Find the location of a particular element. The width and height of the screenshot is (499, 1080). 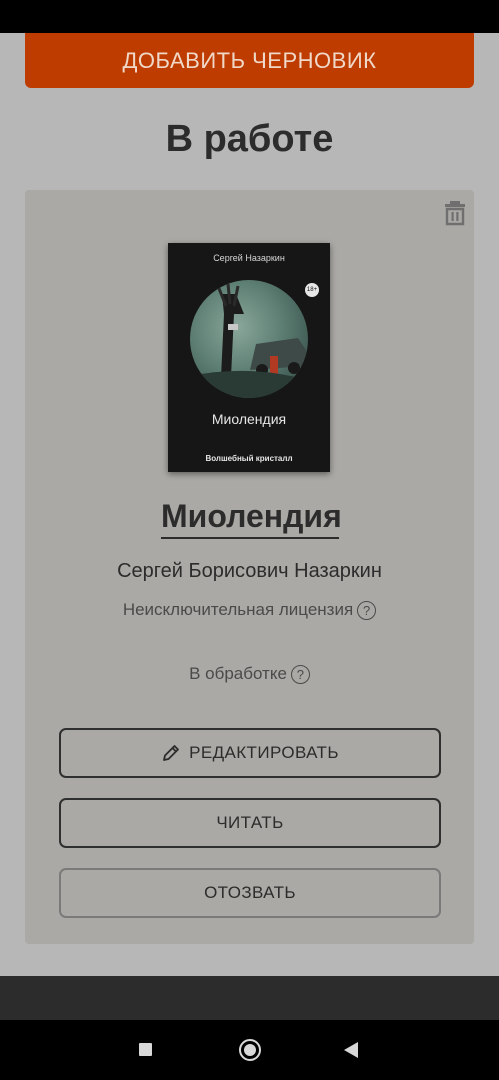

status-label: В обработке is located at coordinates (238, 673).